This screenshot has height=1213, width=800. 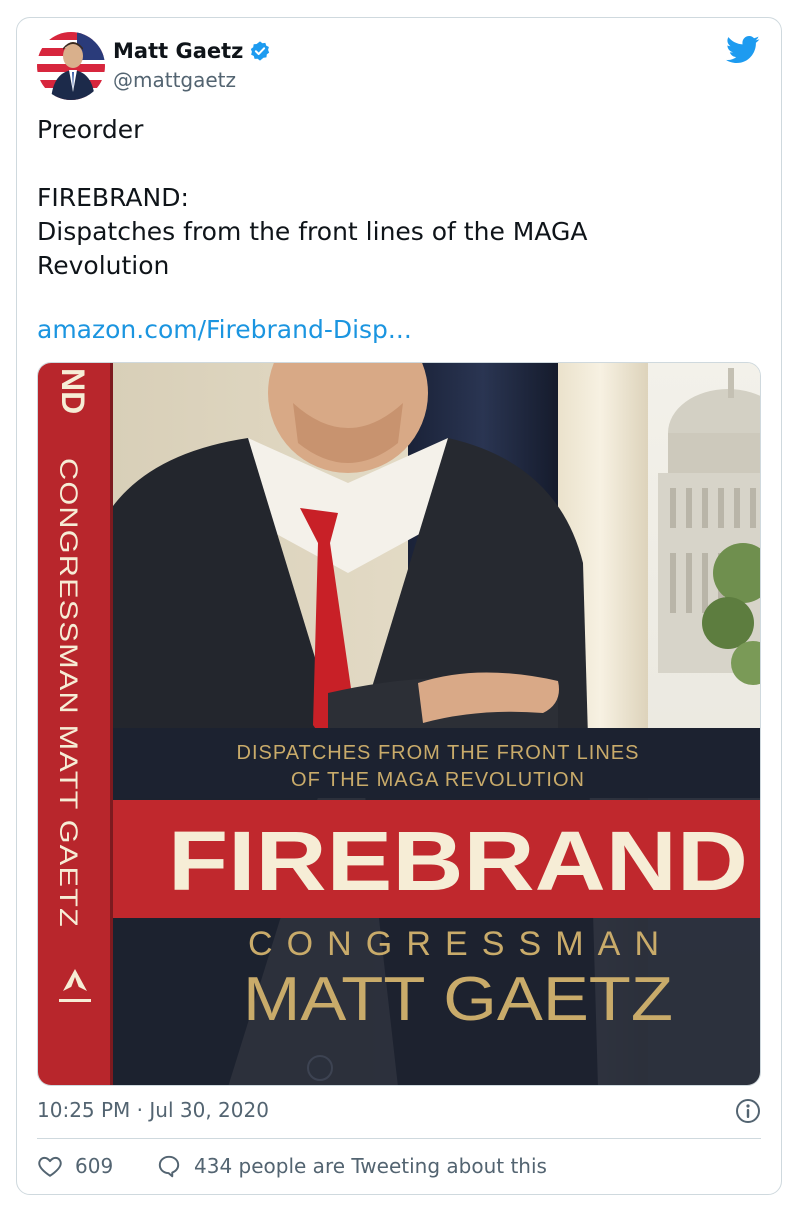 I want to click on author-handle: @mattgaetz, so click(x=174, y=80).